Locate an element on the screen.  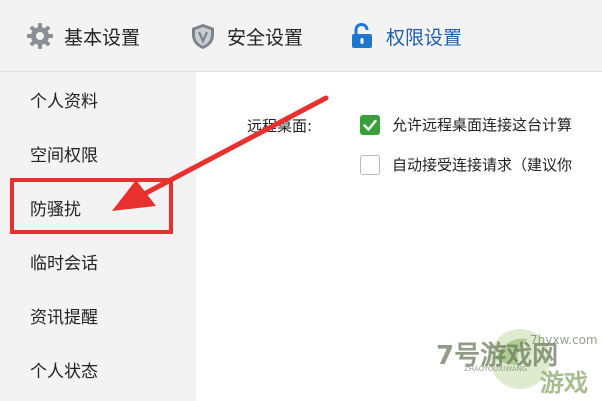
tab-basic-settings-label: 基本设置 is located at coordinates (102, 37).